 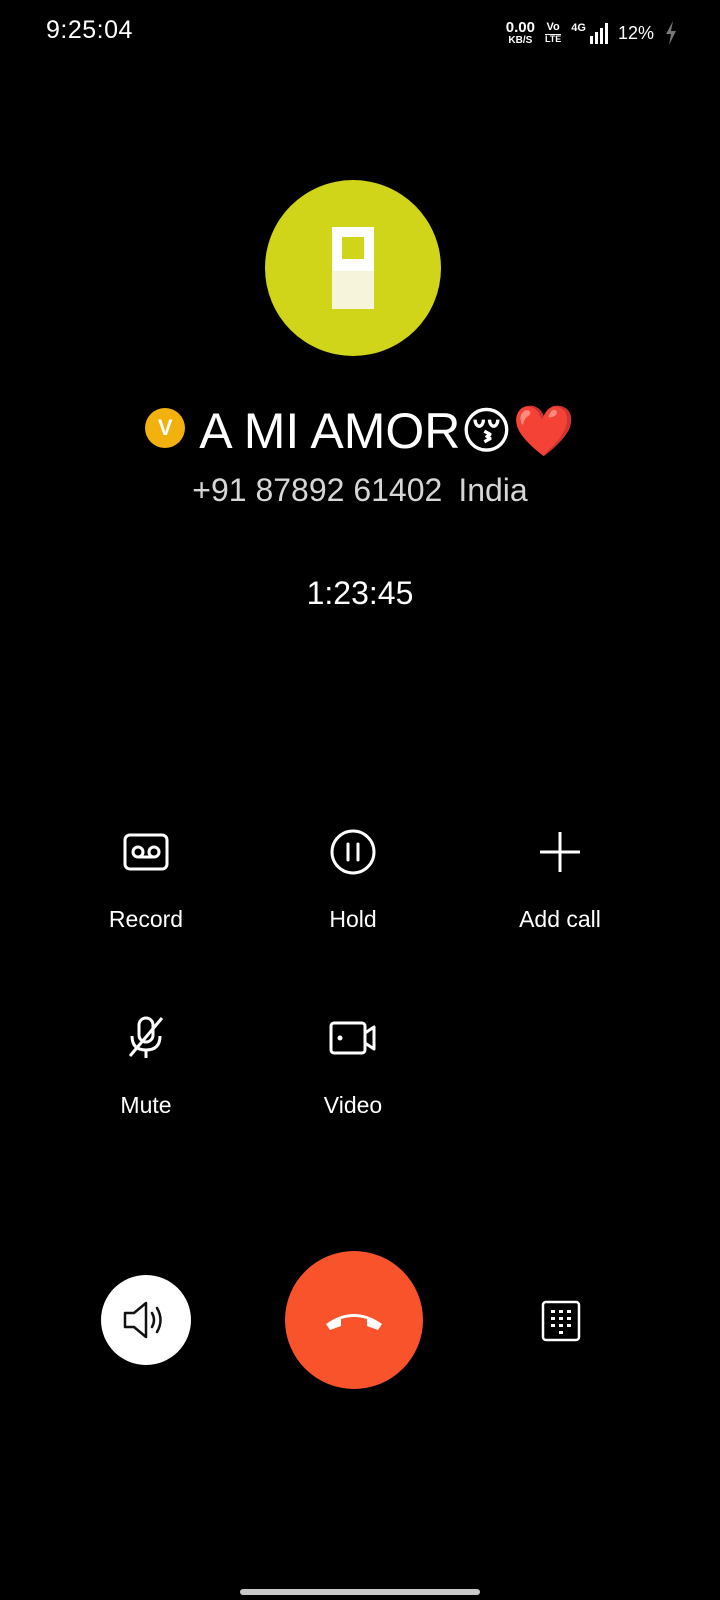 I want to click on battery-percent: 12%, so click(x=635, y=32).